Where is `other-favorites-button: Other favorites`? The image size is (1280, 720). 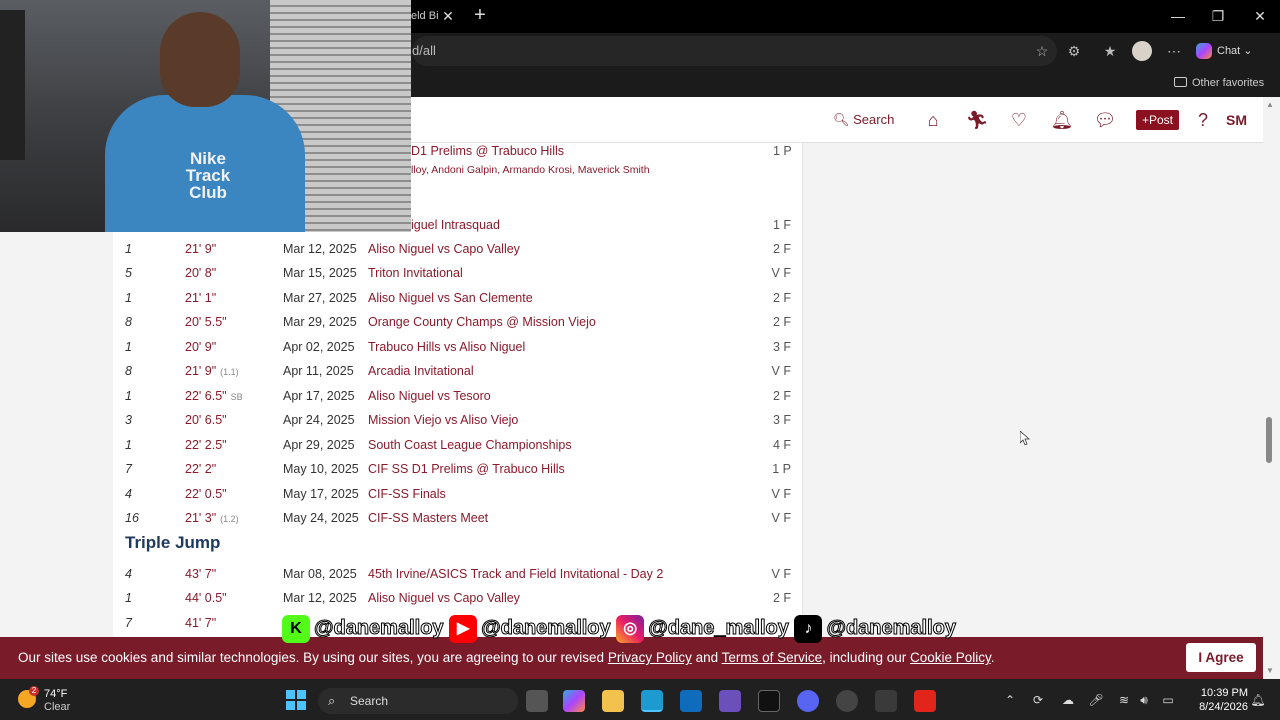
other-favorites-button: Other favorites is located at coordinates (1219, 83).